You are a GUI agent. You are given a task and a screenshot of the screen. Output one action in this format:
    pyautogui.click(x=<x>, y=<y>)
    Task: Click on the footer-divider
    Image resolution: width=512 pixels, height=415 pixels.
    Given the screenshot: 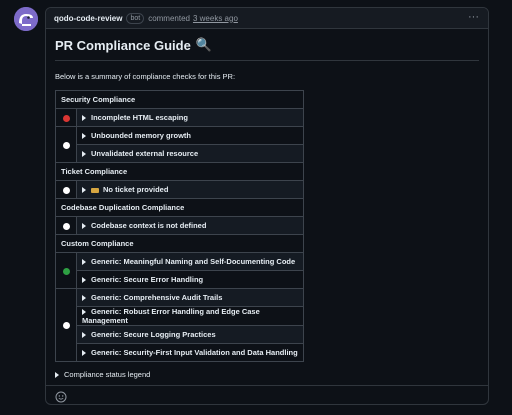 What is the action you would take?
    pyautogui.click(x=267, y=385)
    